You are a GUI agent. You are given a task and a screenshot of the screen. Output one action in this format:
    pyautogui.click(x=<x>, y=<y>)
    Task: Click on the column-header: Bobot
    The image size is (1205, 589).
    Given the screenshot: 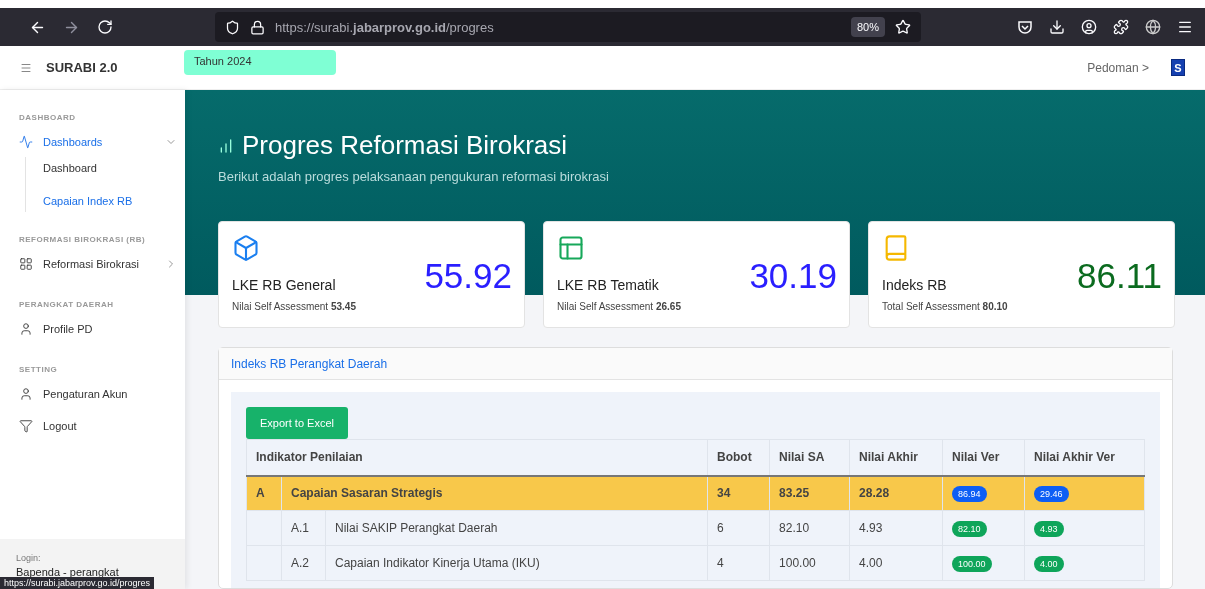 What is the action you would take?
    pyautogui.click(x=738, y=457)
    